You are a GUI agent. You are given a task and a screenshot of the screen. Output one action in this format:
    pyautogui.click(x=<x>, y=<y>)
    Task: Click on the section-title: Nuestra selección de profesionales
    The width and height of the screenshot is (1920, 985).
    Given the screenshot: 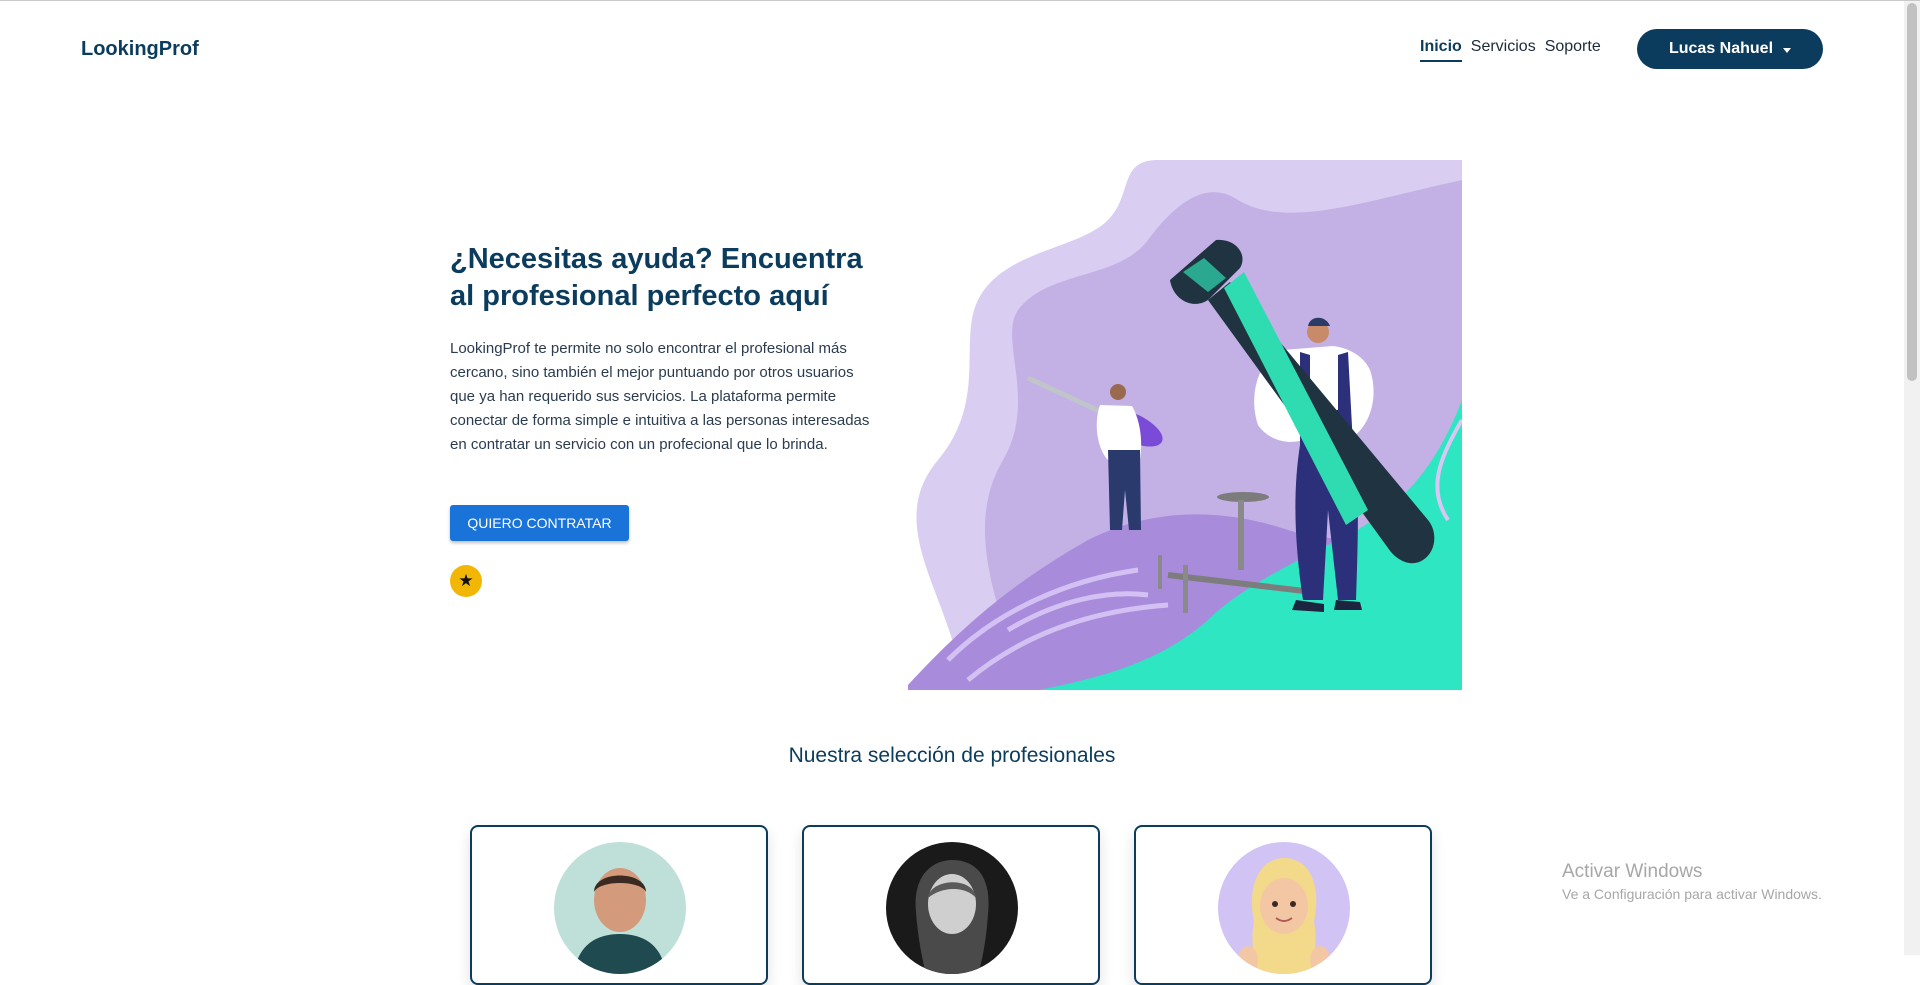 What is the action you would take?
    pyautogui.click(x=952, y=755)
    